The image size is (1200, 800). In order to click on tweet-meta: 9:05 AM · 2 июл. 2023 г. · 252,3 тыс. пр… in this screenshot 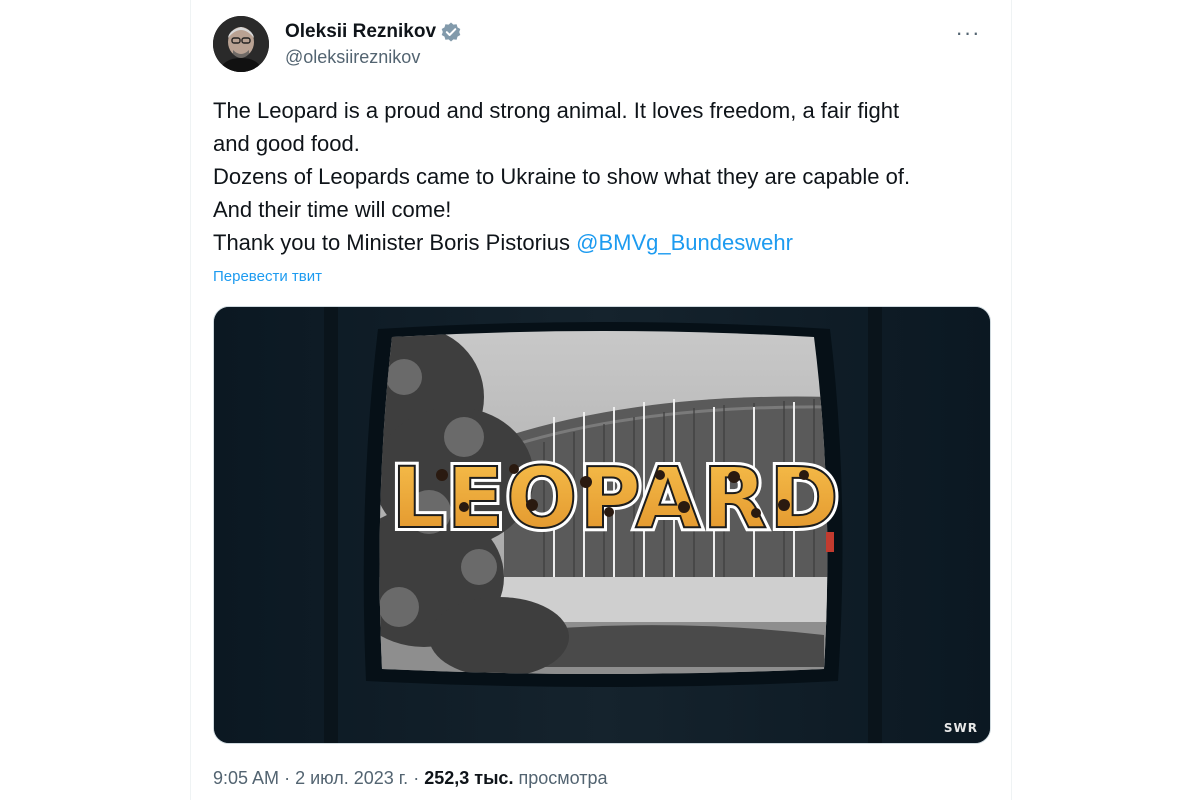, I will do `click(410, 778)`.